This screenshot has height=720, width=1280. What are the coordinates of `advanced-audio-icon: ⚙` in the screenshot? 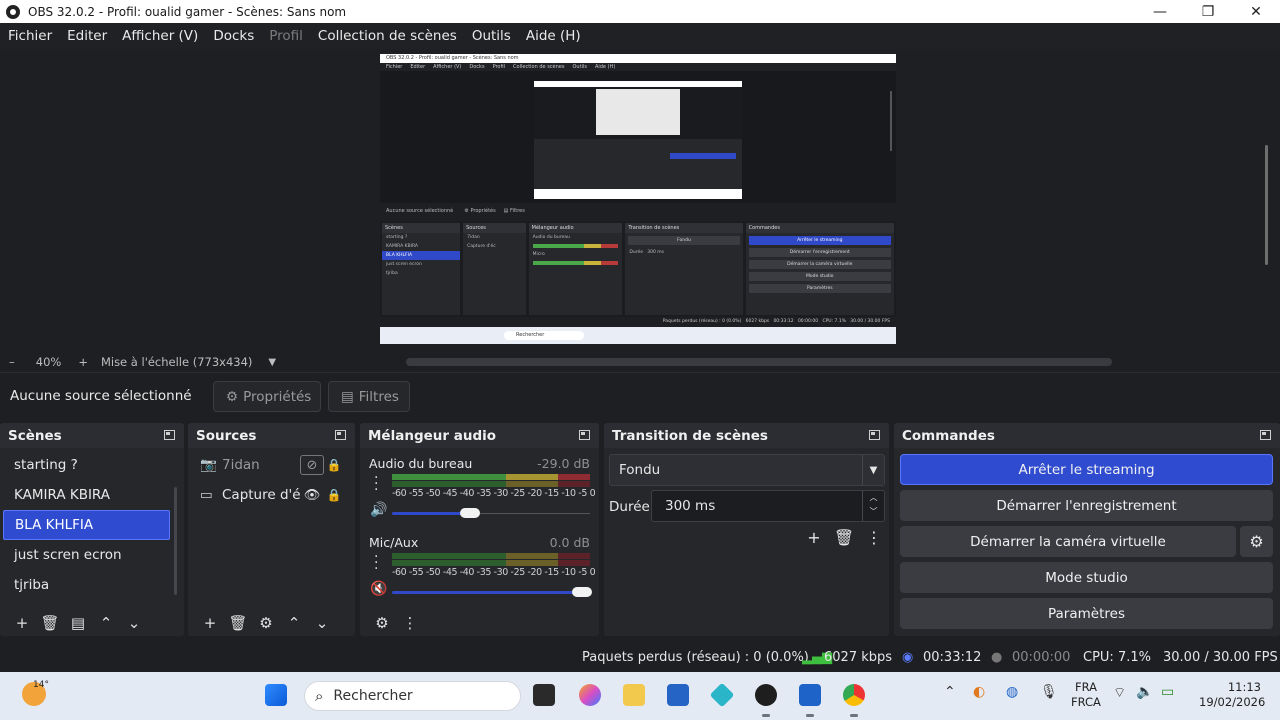 It's located at (382, 623).